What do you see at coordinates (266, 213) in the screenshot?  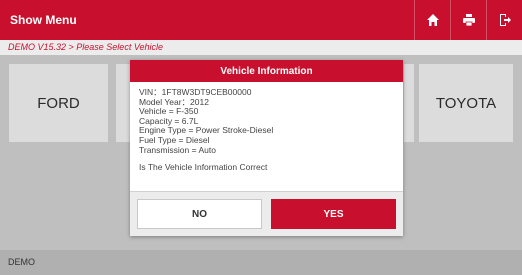 I see `dialog-footer: NO YES` at bounding box center [266, 213].